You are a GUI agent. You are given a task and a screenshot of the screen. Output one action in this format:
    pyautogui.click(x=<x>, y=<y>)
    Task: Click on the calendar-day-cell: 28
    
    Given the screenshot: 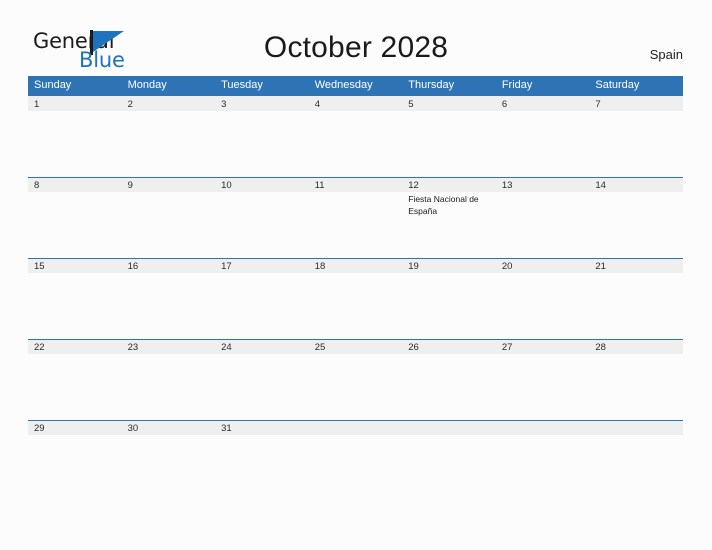 What is the action you would take?
    pyautogui.click(x=636, y=379)
    